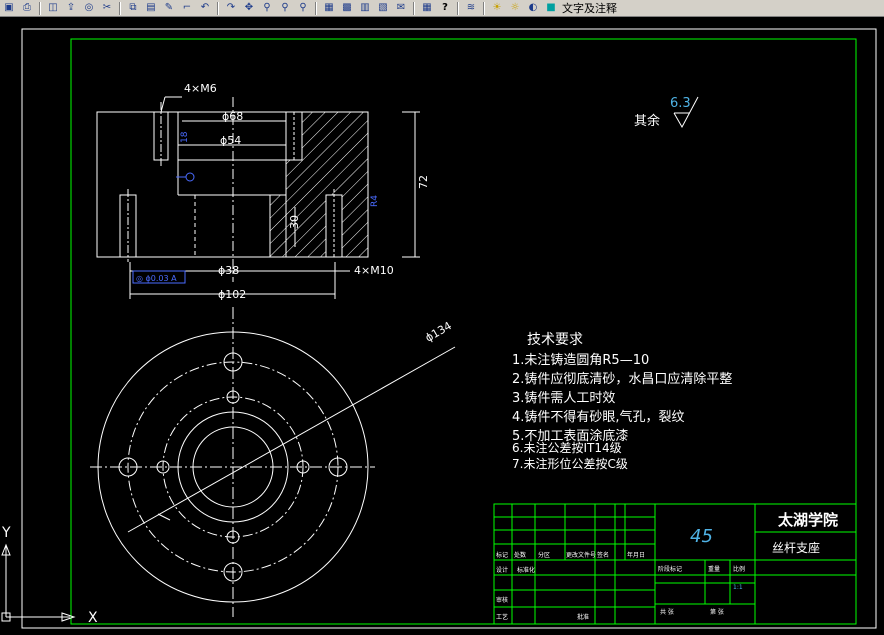 The height and width of the screenshot is (635, 884). I want to click on title-block-label: 1:1, so click(738, 587).